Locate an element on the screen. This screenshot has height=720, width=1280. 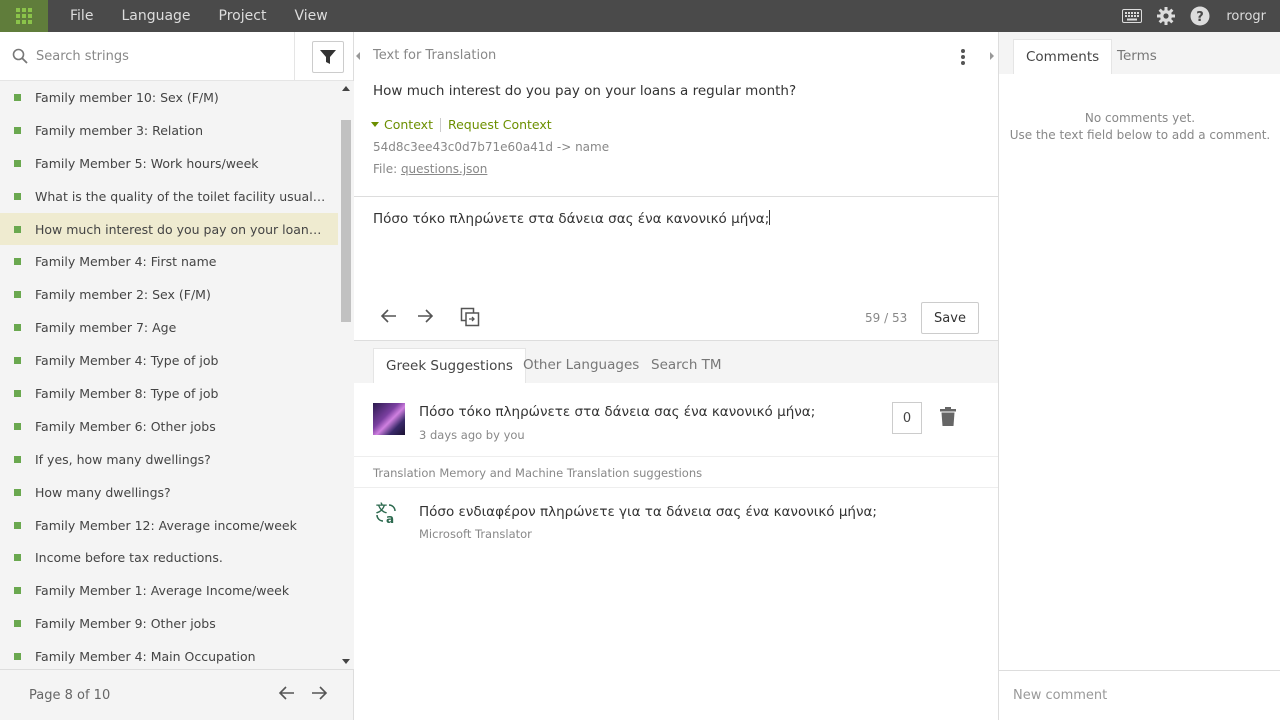
list-item: Family member 7: Age is located at coordinates (169, 327).